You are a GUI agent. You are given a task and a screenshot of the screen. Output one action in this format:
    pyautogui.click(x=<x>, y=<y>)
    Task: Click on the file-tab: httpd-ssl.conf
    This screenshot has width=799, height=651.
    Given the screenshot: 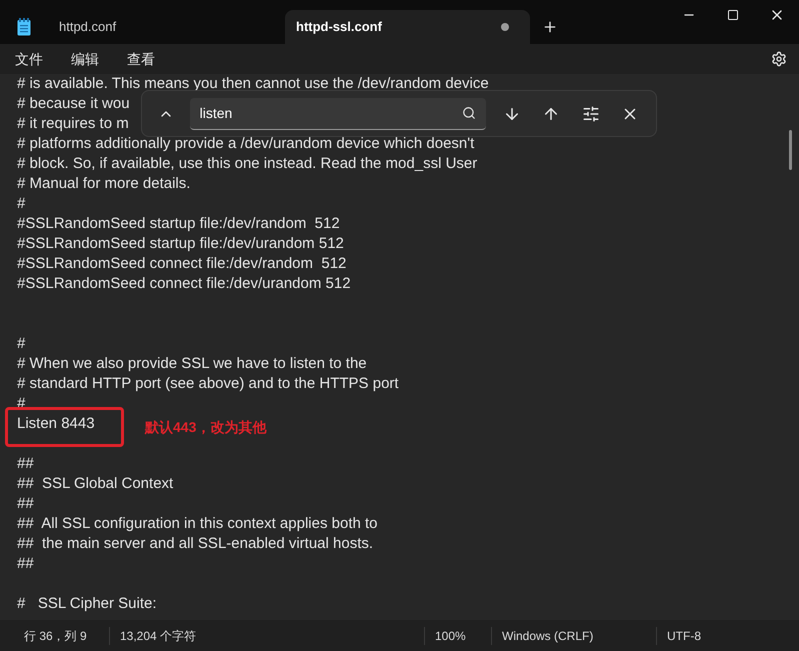 What is the action you would take?
    pyautogui.click(x=407, y=27)
    